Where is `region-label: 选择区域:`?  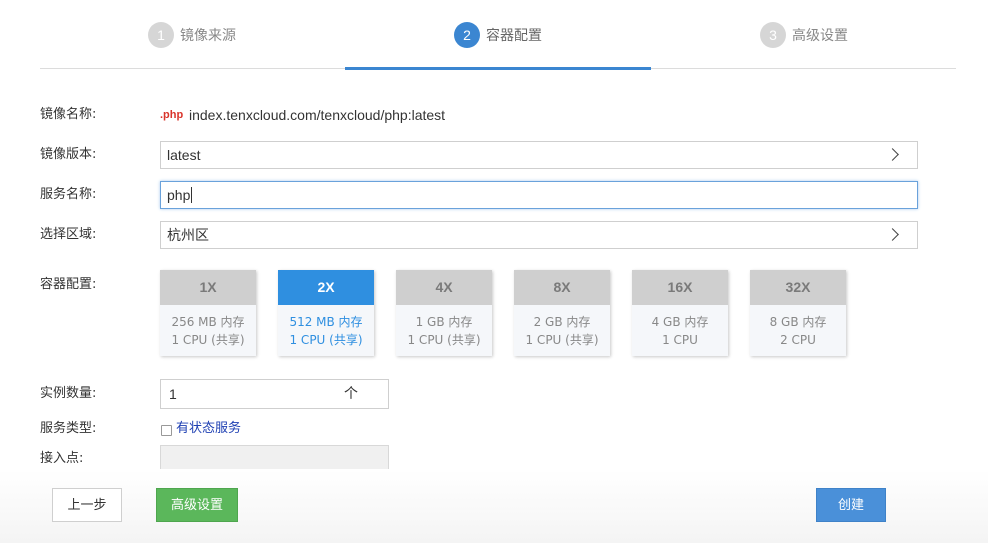
region-label: 选择区域: is located at coordinates (68, 234).